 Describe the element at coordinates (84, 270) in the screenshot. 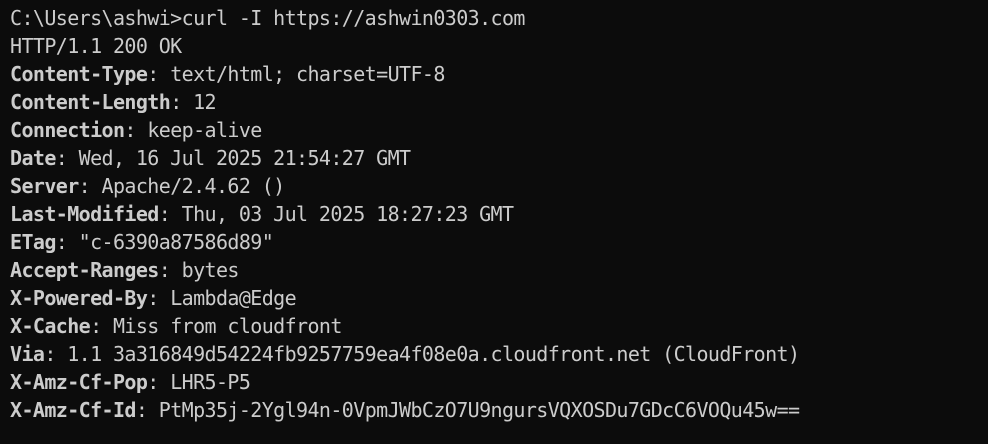

I see `header-name: Accept-Ranges` at that location.